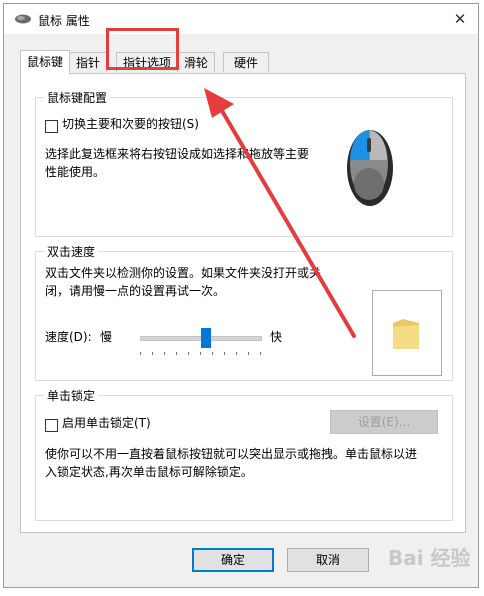  What do you see at coordinates (130, 124) in the screenshot?
I see `swap-buttons-label: 切换主要和次要的按钮(S)` at bounding box center [130, 124].